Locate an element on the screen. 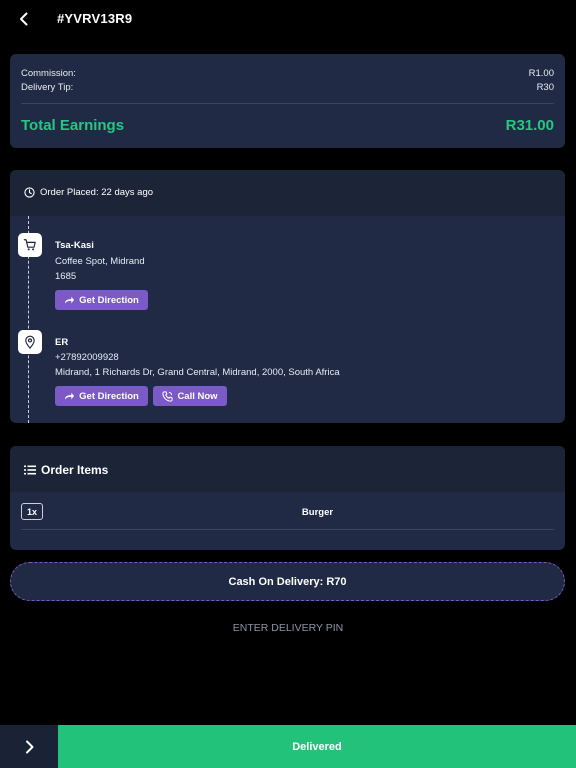 This screenshot has height=768, width=576. pickup-address-line1: Coffee Spot, Midrand is located at coordinates (100, 261).